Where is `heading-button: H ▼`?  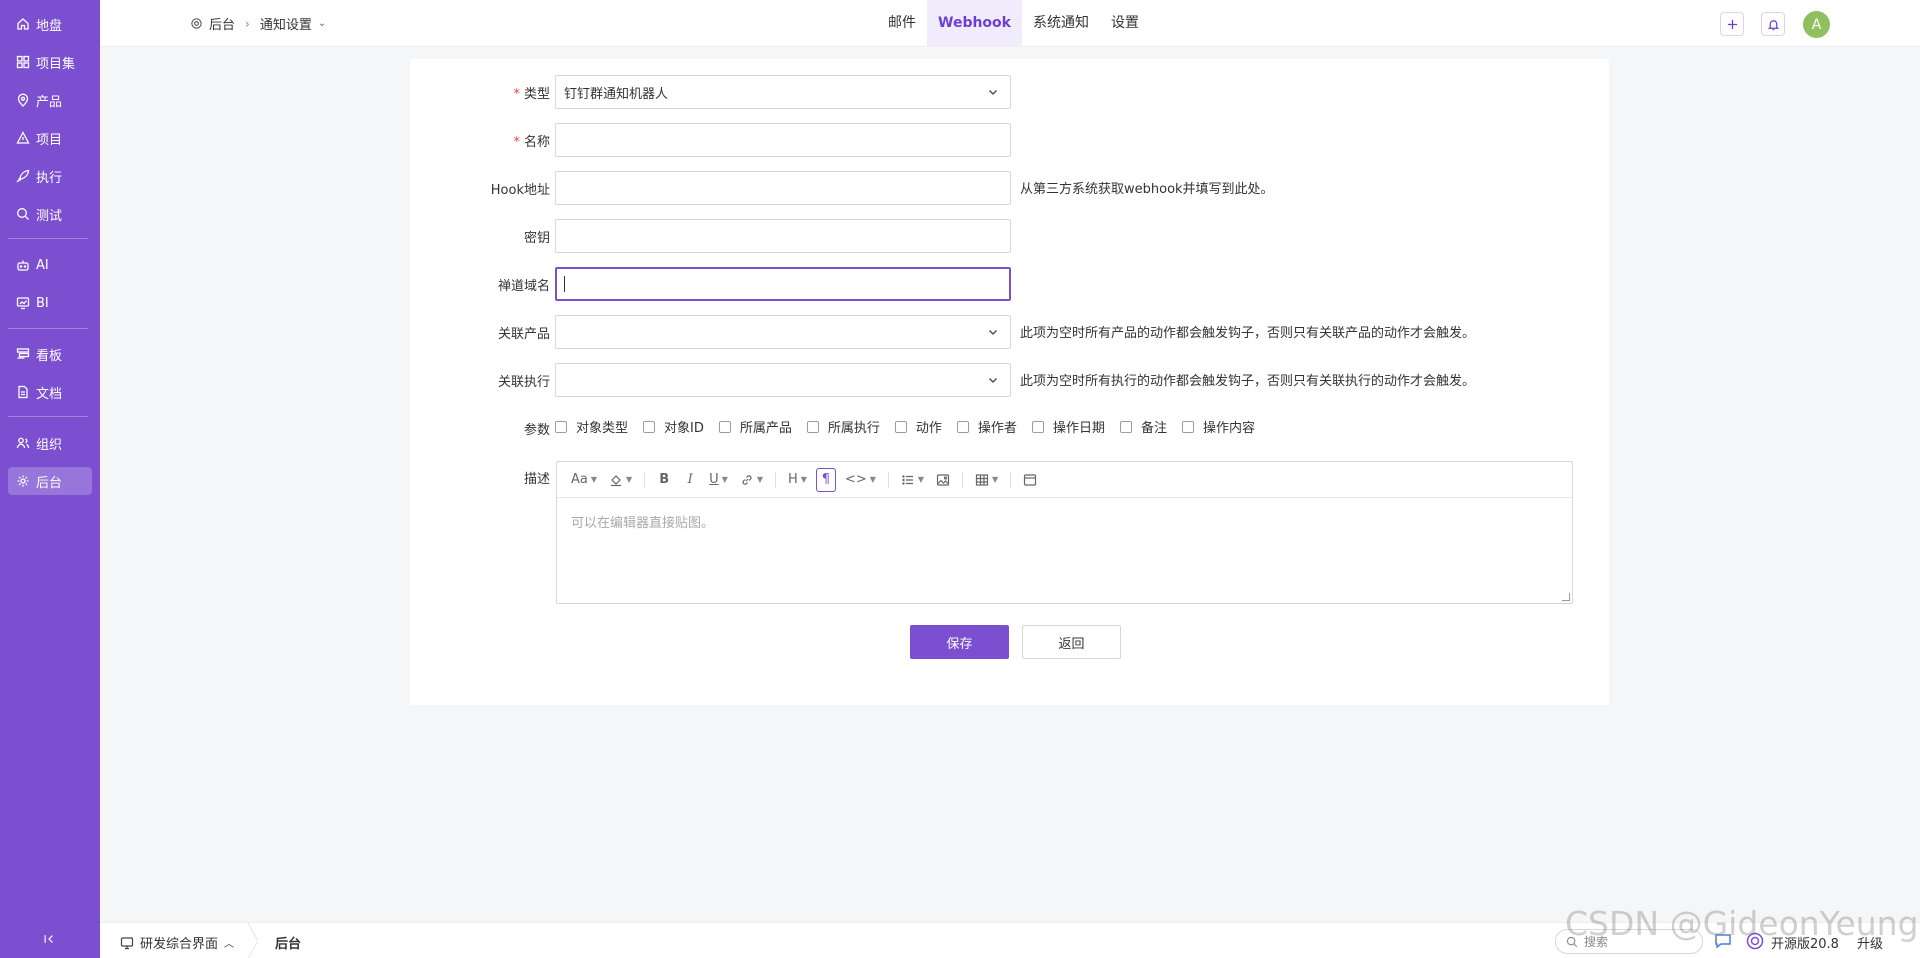
heading-button: H ▼ is located at coordinates (797, 480).